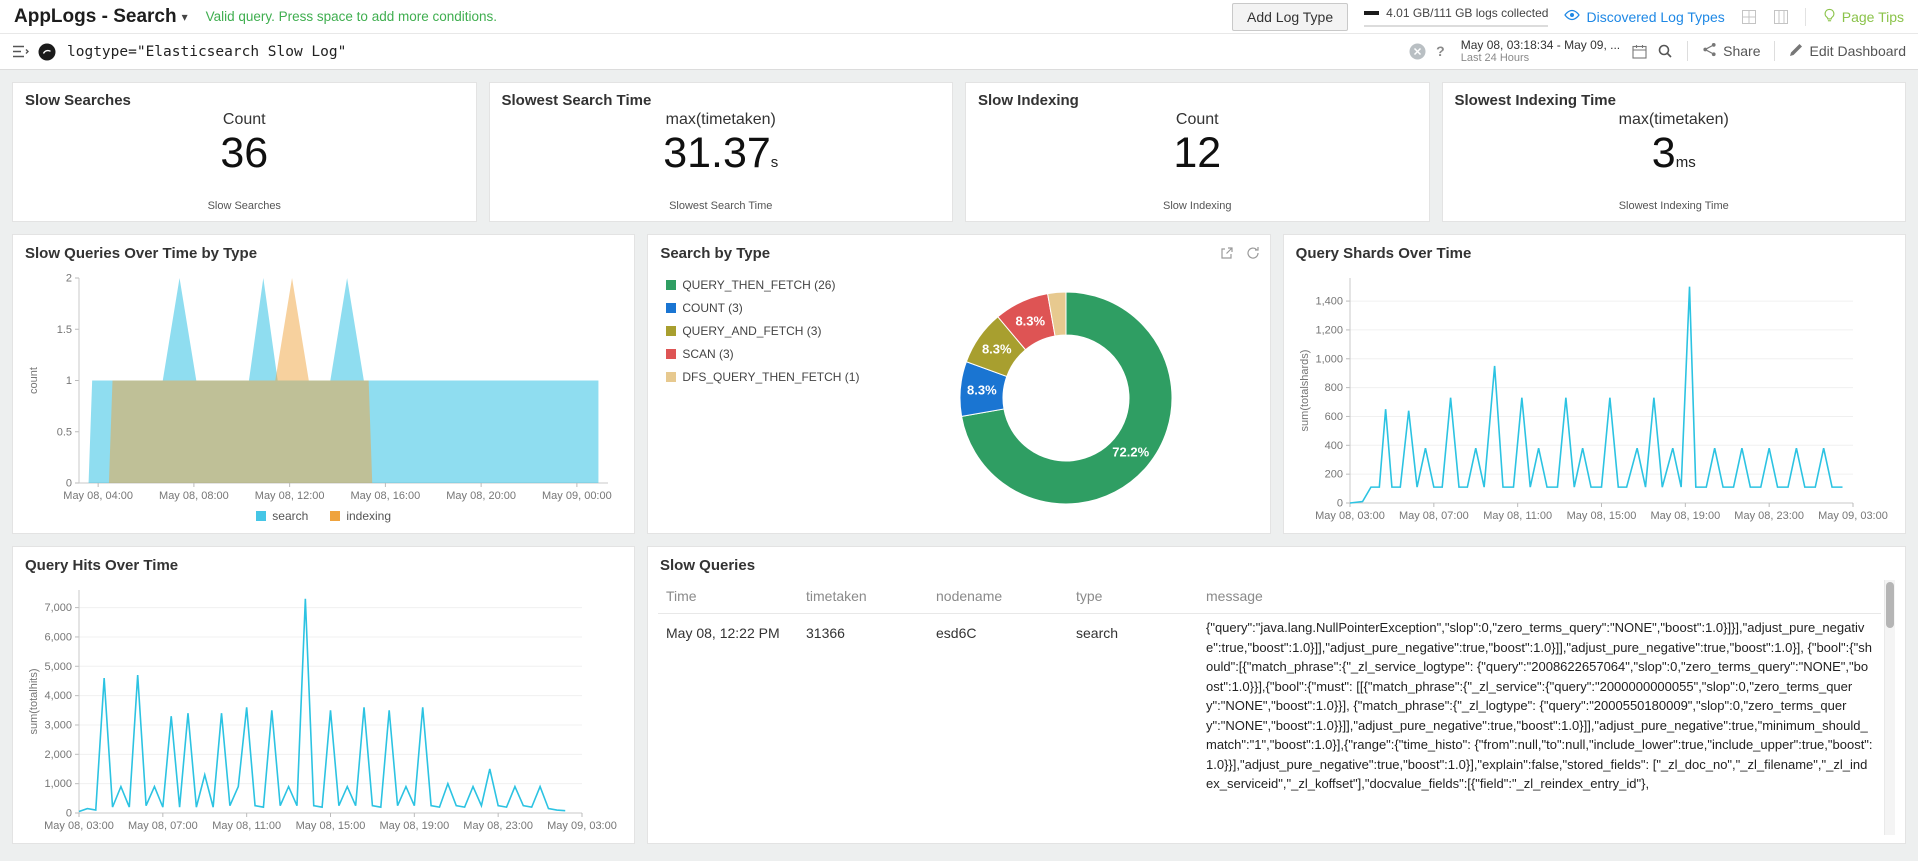 The width and height of the screenshot is (1918, 861). I want to click on kpi-footer-label: Slow Indexing, so click(1197, 206).